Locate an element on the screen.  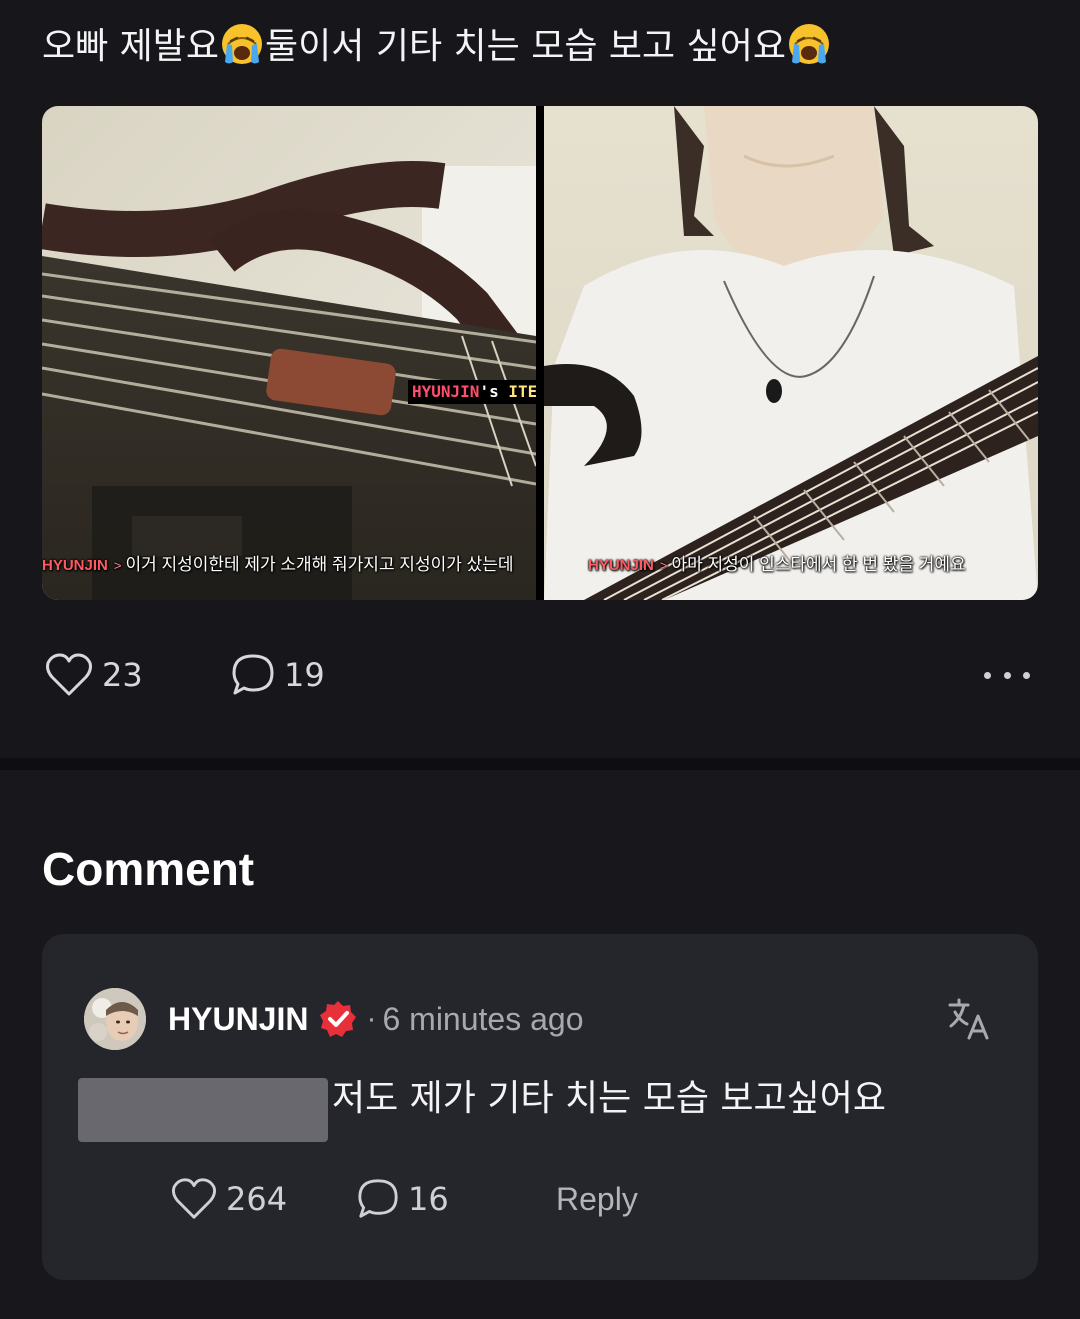
post-title-text-2: 둘이서 기타 치는 모습 보고 싶어요 is located at coordinates (525, 46).